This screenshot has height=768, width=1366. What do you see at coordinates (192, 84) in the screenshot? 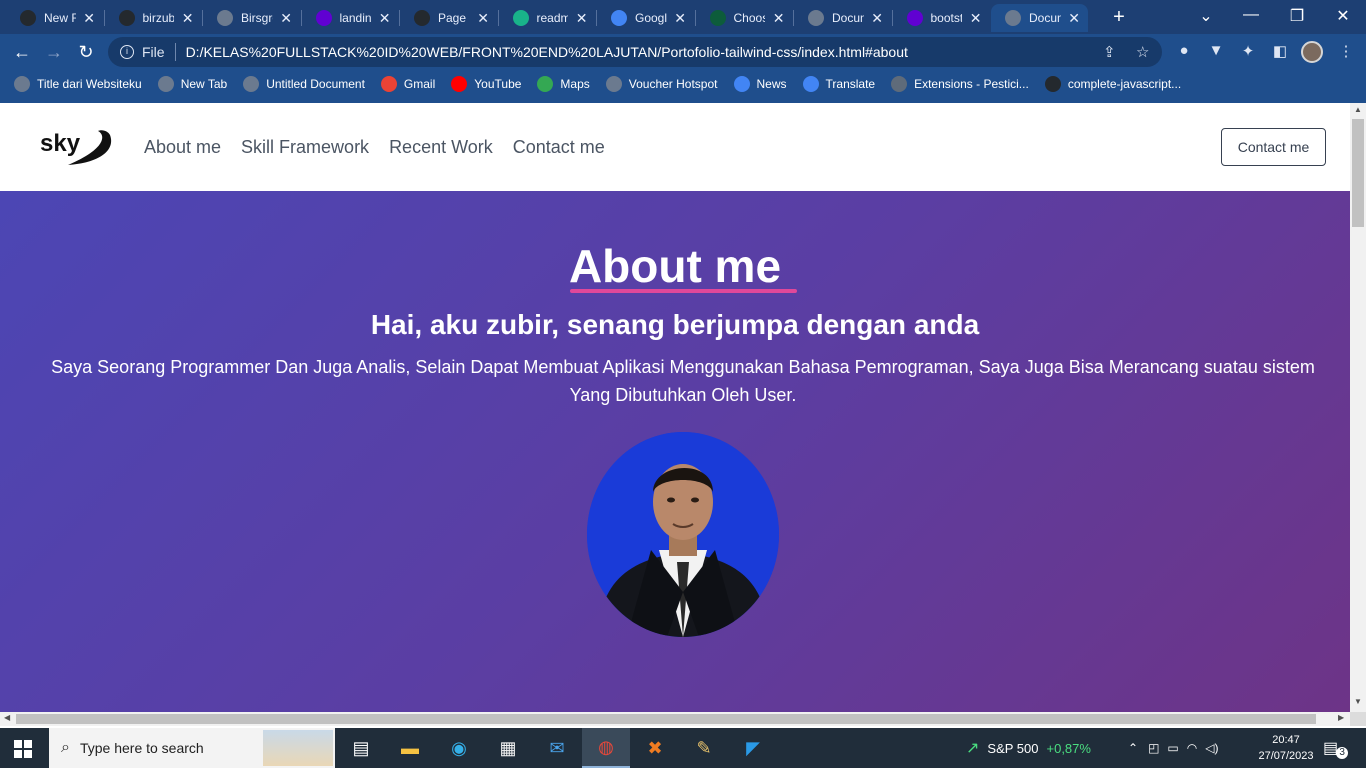
I see `bookmark-item: New Tab` at bounding box center [192, 84].